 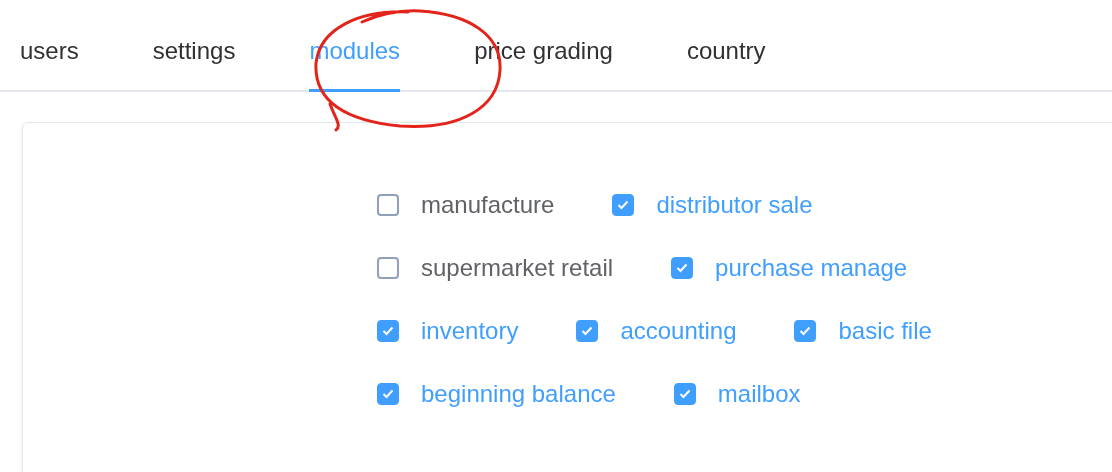 What do you see at coordinates (759, 394) in the screenshot?
I see `checkbox-label: mailbox` at bounding box center [759, 394].